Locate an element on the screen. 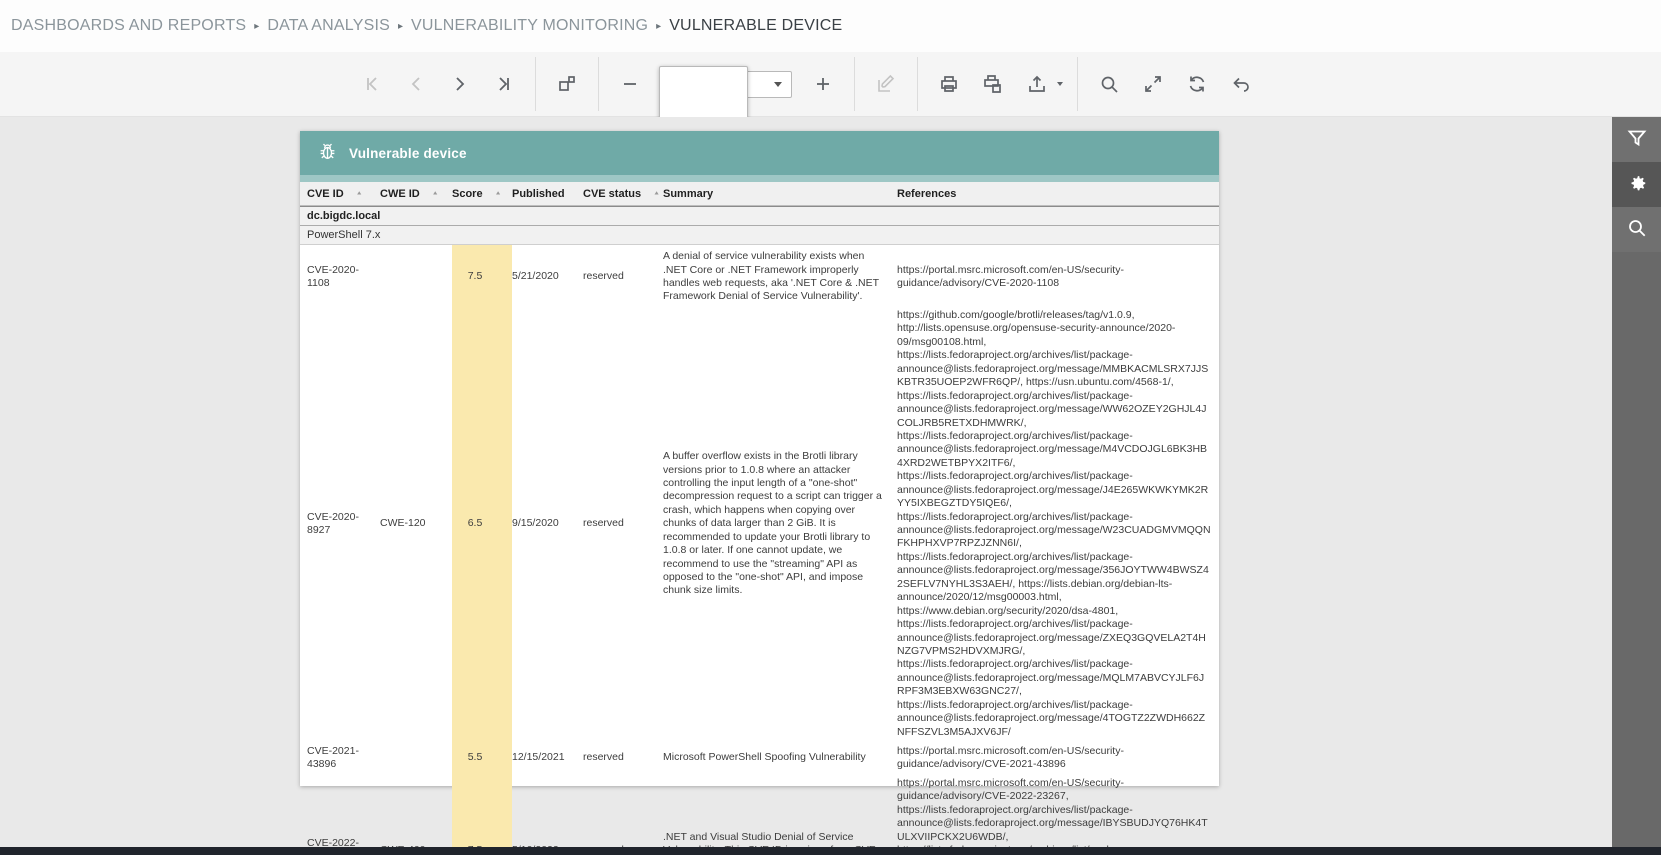  edit-report-button is located at coordinates (886, 84).